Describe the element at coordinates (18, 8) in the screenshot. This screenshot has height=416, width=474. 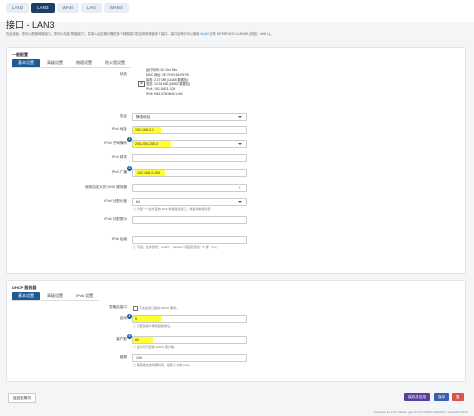
I see `tab-lan2: LAN2` at that location.